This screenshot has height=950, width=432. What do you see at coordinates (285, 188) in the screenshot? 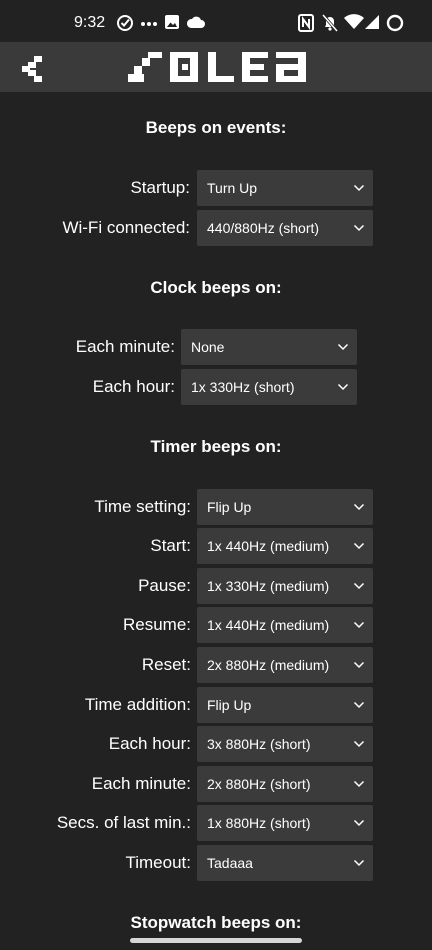
I see `startup-select: Turn Up` at bounding box center [285, 188].